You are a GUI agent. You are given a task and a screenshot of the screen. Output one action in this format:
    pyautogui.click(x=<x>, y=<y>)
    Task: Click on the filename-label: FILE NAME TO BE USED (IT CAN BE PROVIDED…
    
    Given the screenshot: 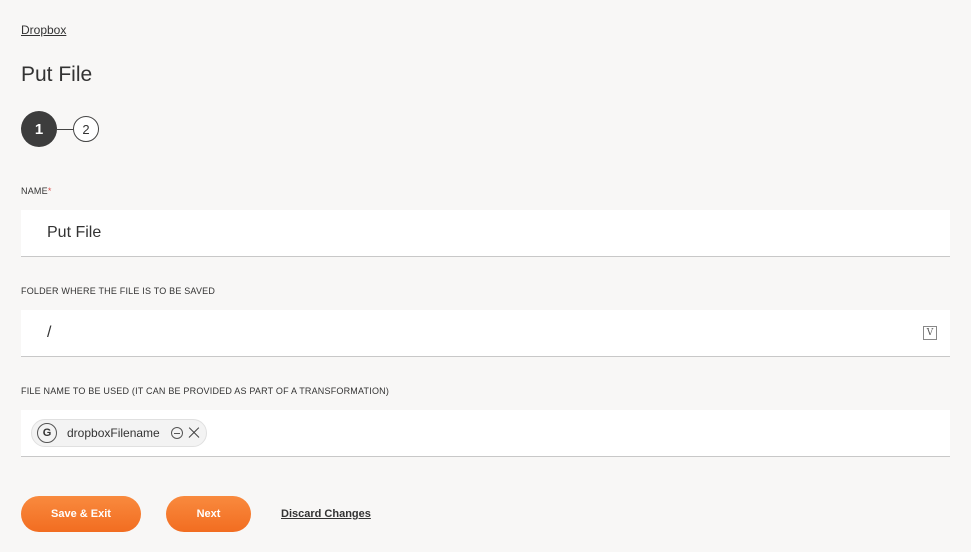 What is the action you would take?
    pyautogui.click(x=205, y=391)
    